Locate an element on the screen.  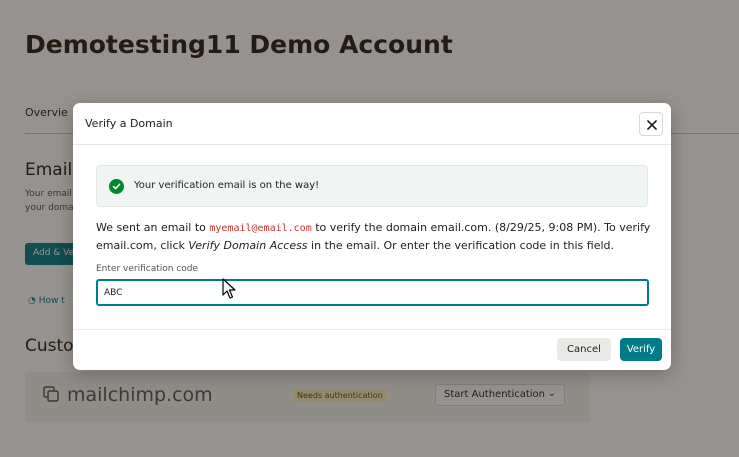
verify-domain-access-text: Verify Domain Access is located at coordinates (248, 245).